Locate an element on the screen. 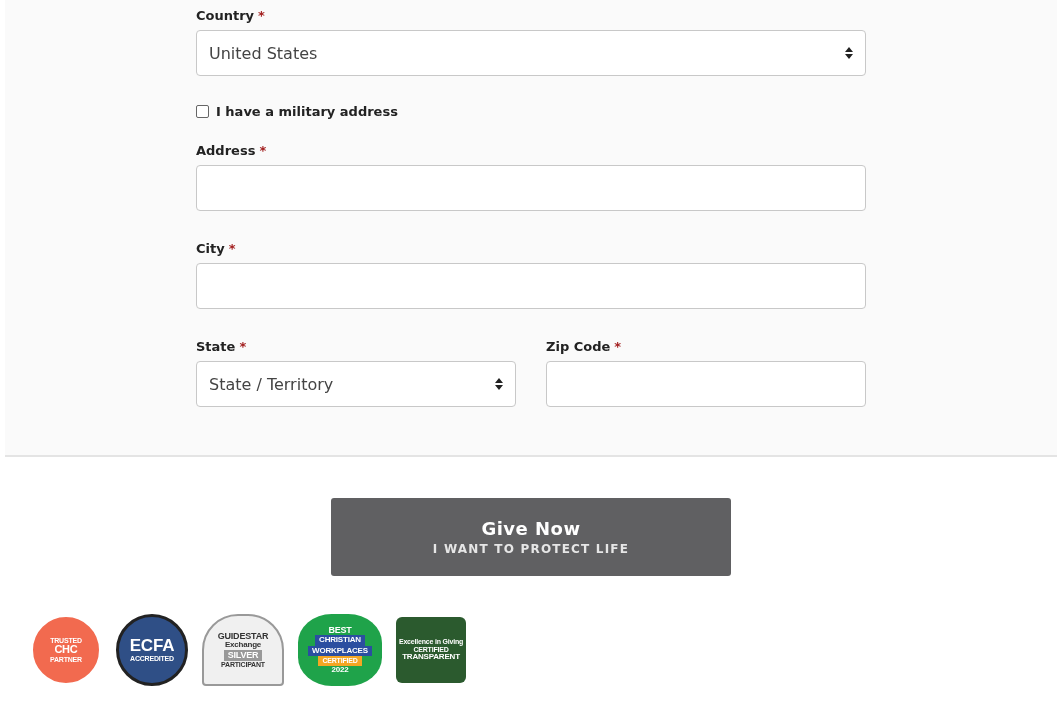 Image resolution: width=1062 pixels, height=724 pixels. field-label: City is located at coordinates (210, 248).